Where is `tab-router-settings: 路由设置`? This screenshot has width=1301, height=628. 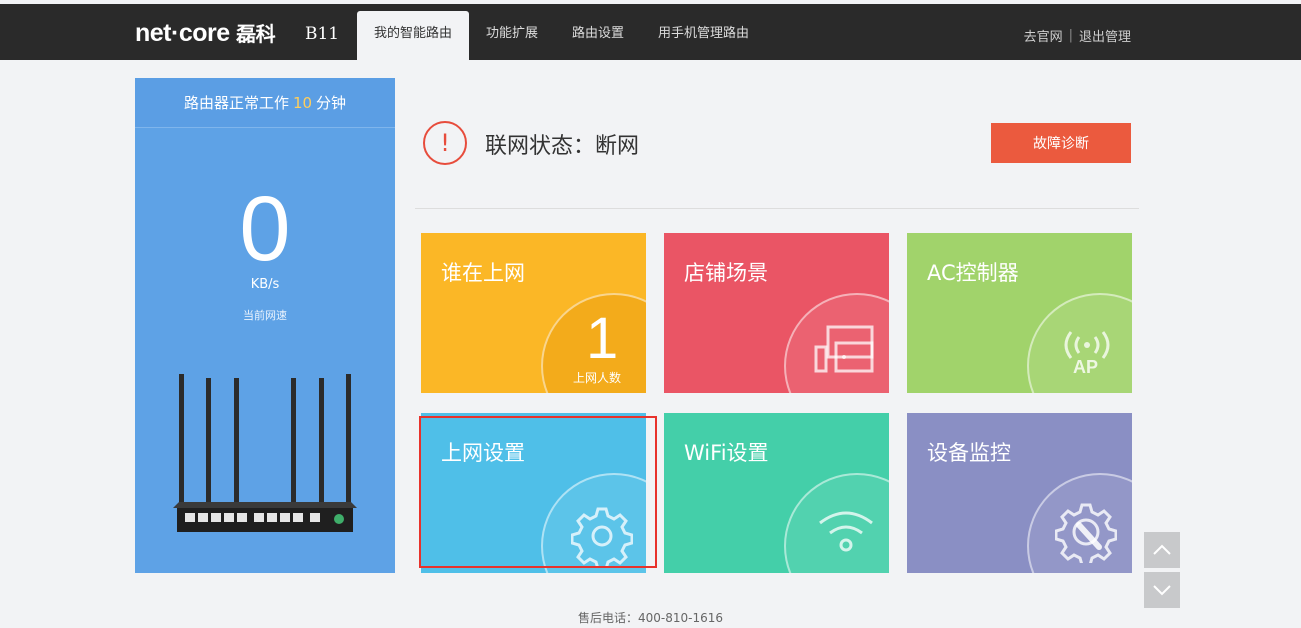
tab-router-settings: 路由设置 is located at coordinates (598, 35).